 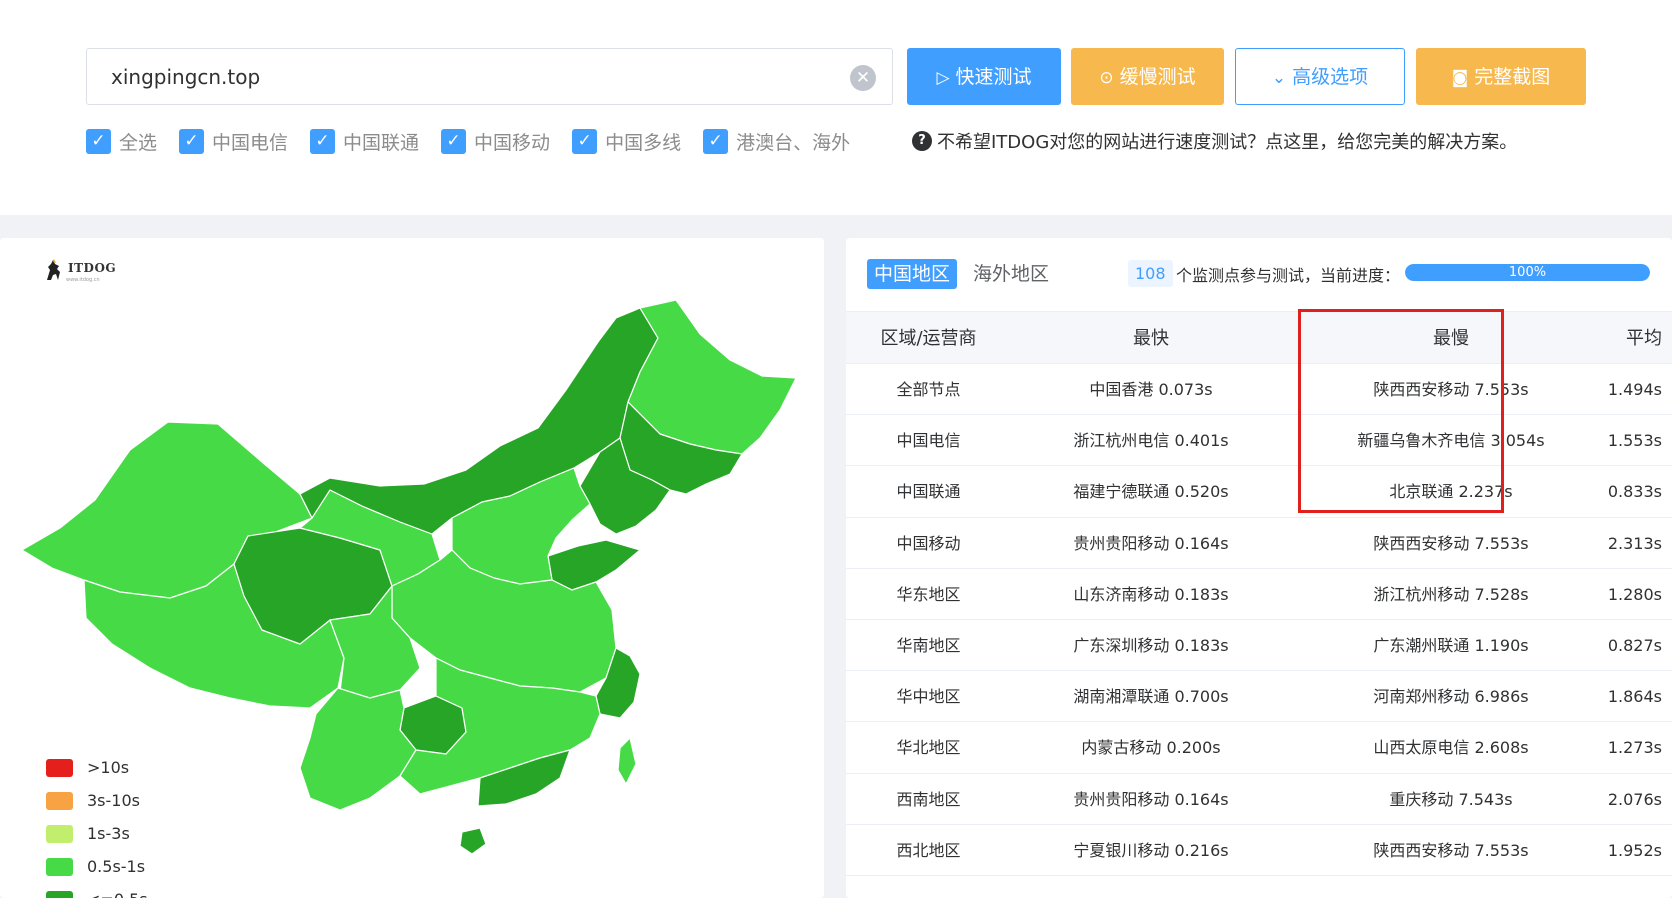 I want to click on table-row: 华东地区 山东济南移动 0.183s 浙江杭州移动 7.528s 1.280s, so click(x=1259, y=594).